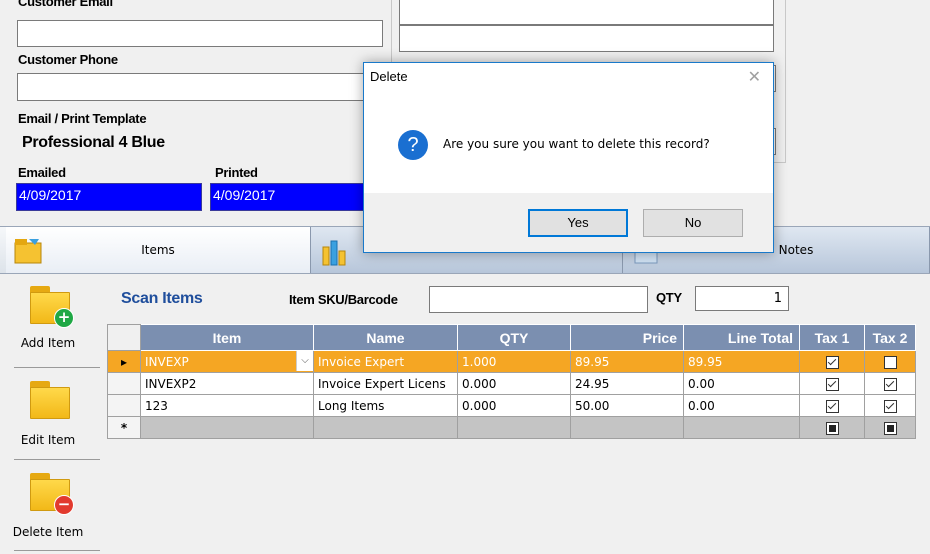 This screenshot has height=554, width=930. I want to click on cell-name: Invoice Expert, so click(385, 361).